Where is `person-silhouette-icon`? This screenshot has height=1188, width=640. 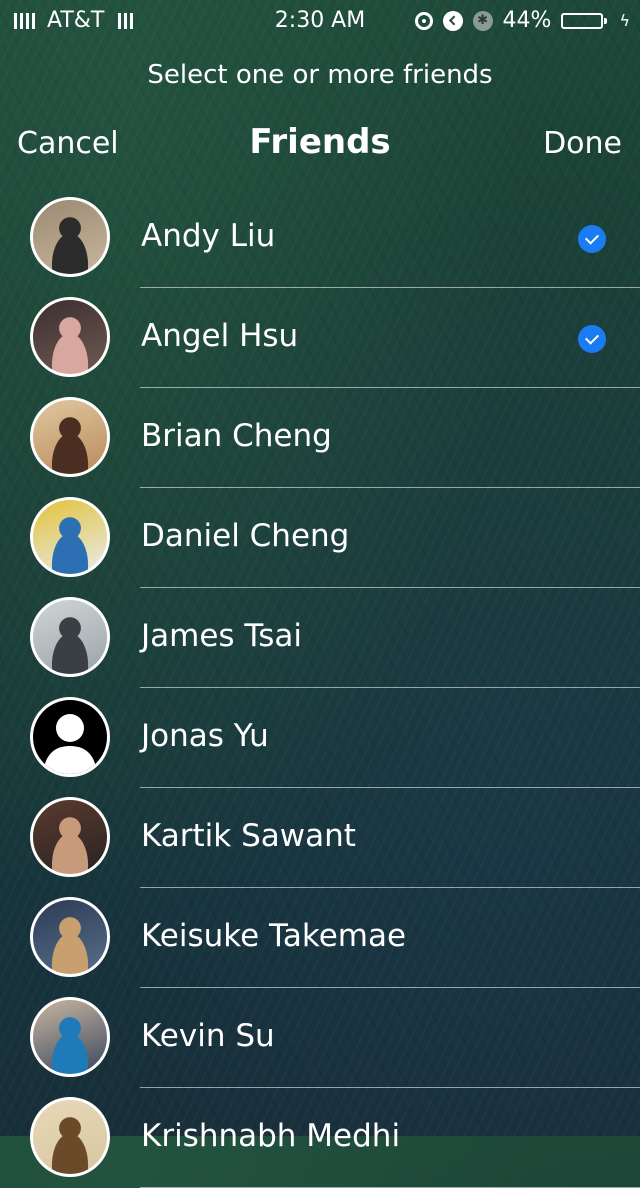
person-silhouette-icon is located at coordinates (70, 737).